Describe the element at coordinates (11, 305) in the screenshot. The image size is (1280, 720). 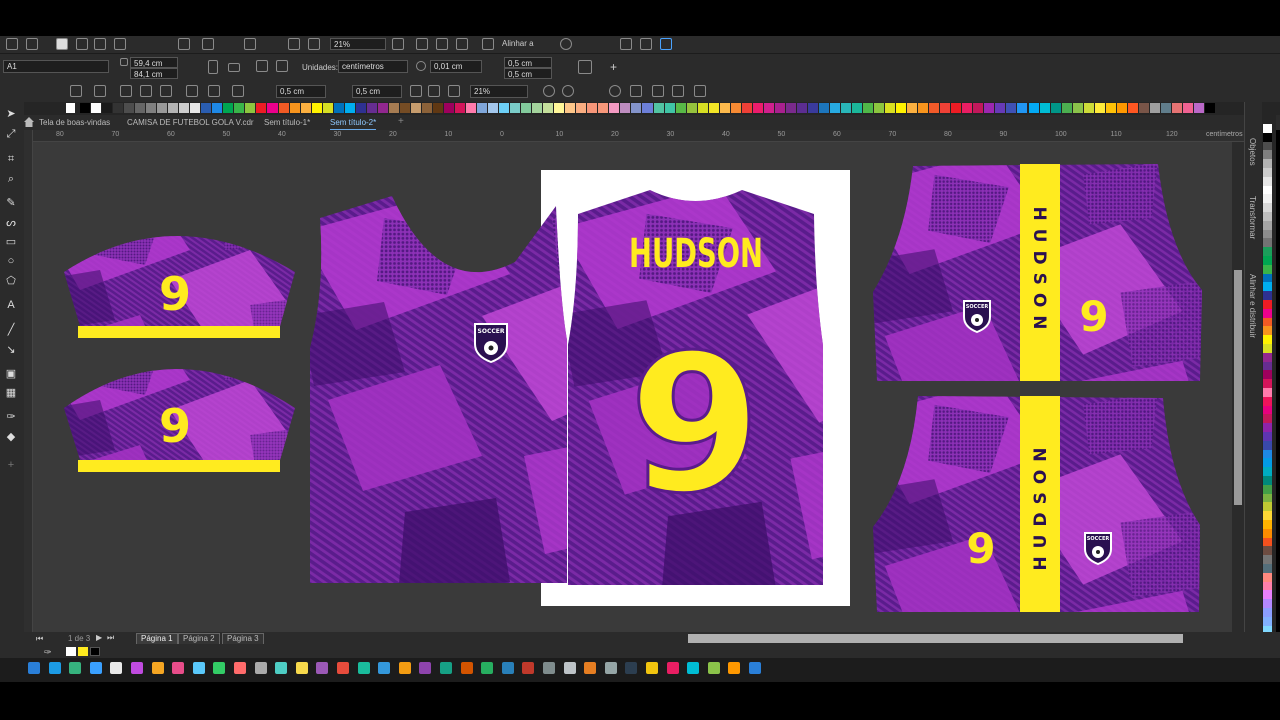
I see `text-tool-icon: A` at that location.